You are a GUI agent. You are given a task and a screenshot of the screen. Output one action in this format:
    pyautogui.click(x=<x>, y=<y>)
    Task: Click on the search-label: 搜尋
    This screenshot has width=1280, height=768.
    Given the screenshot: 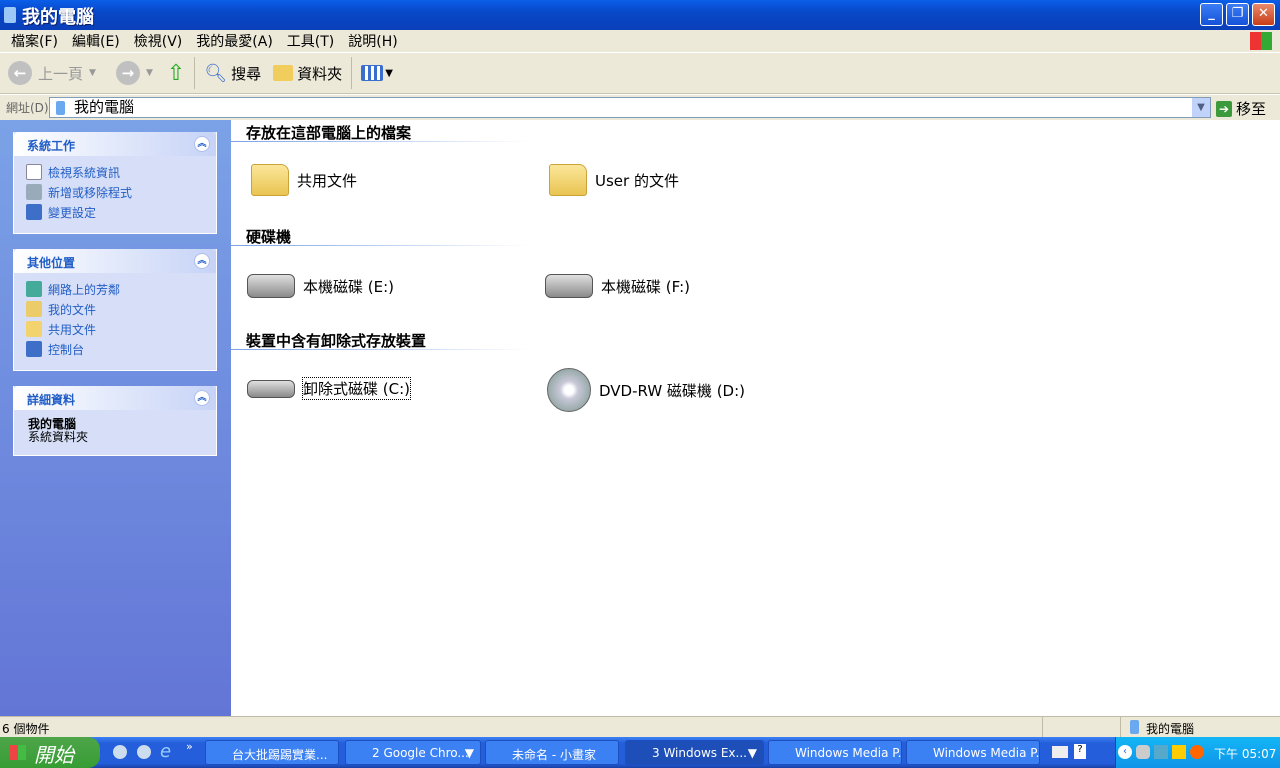 What is the action you would take?
    pyautogui.click(x=246, y=73)
    